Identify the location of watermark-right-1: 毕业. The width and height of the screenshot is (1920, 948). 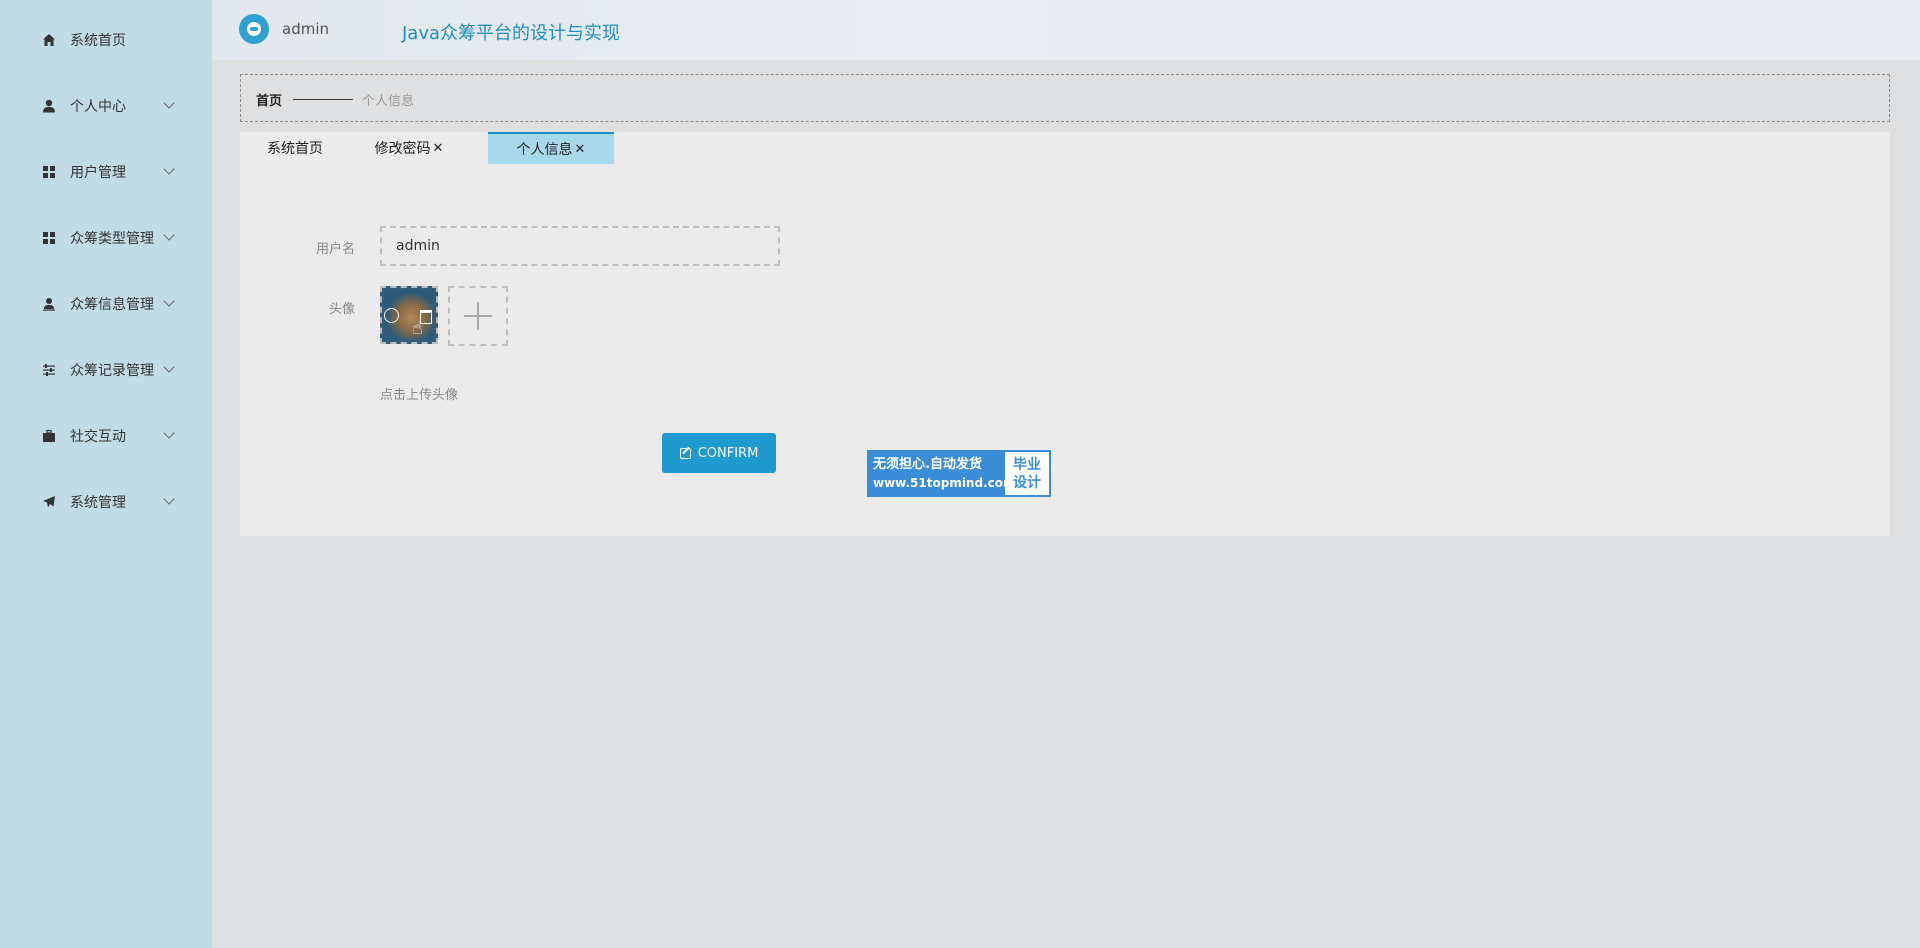
(1027, 464).